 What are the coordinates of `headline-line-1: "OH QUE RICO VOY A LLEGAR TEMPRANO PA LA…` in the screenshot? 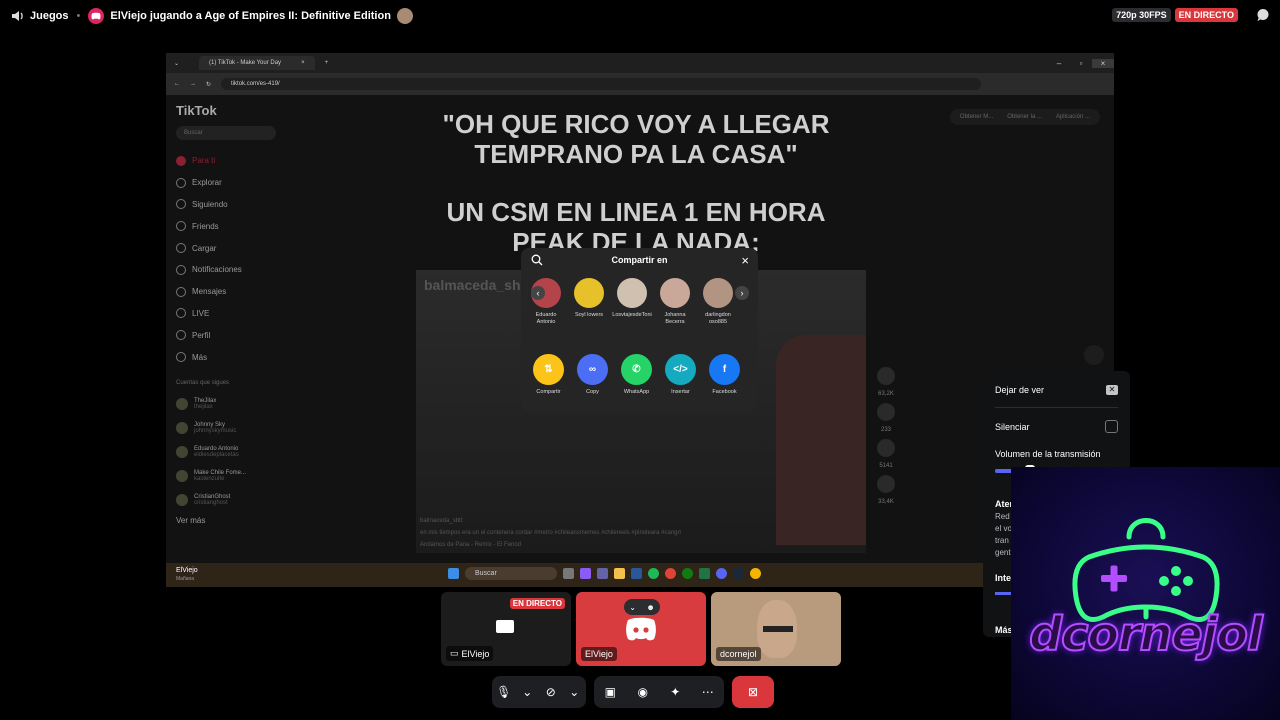 It's located at (636, 139).